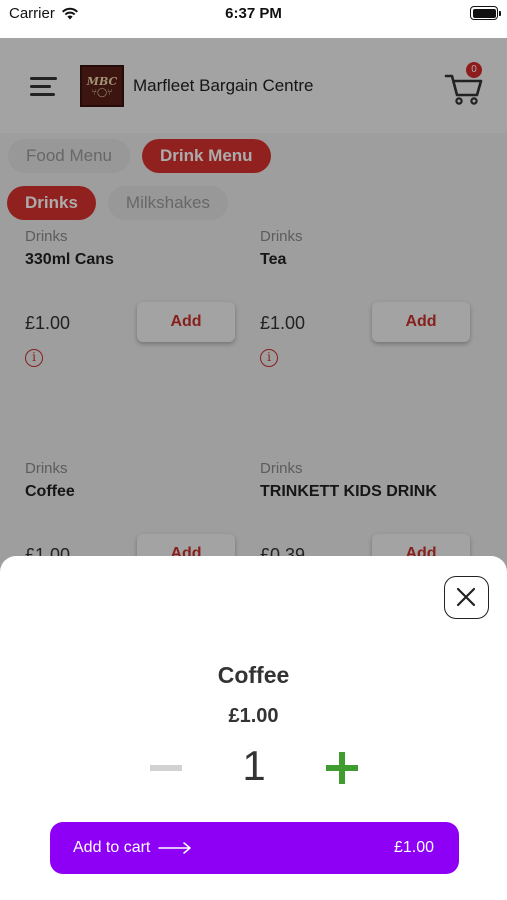  I want to click on item-title: Coffee, so click(253, 675).